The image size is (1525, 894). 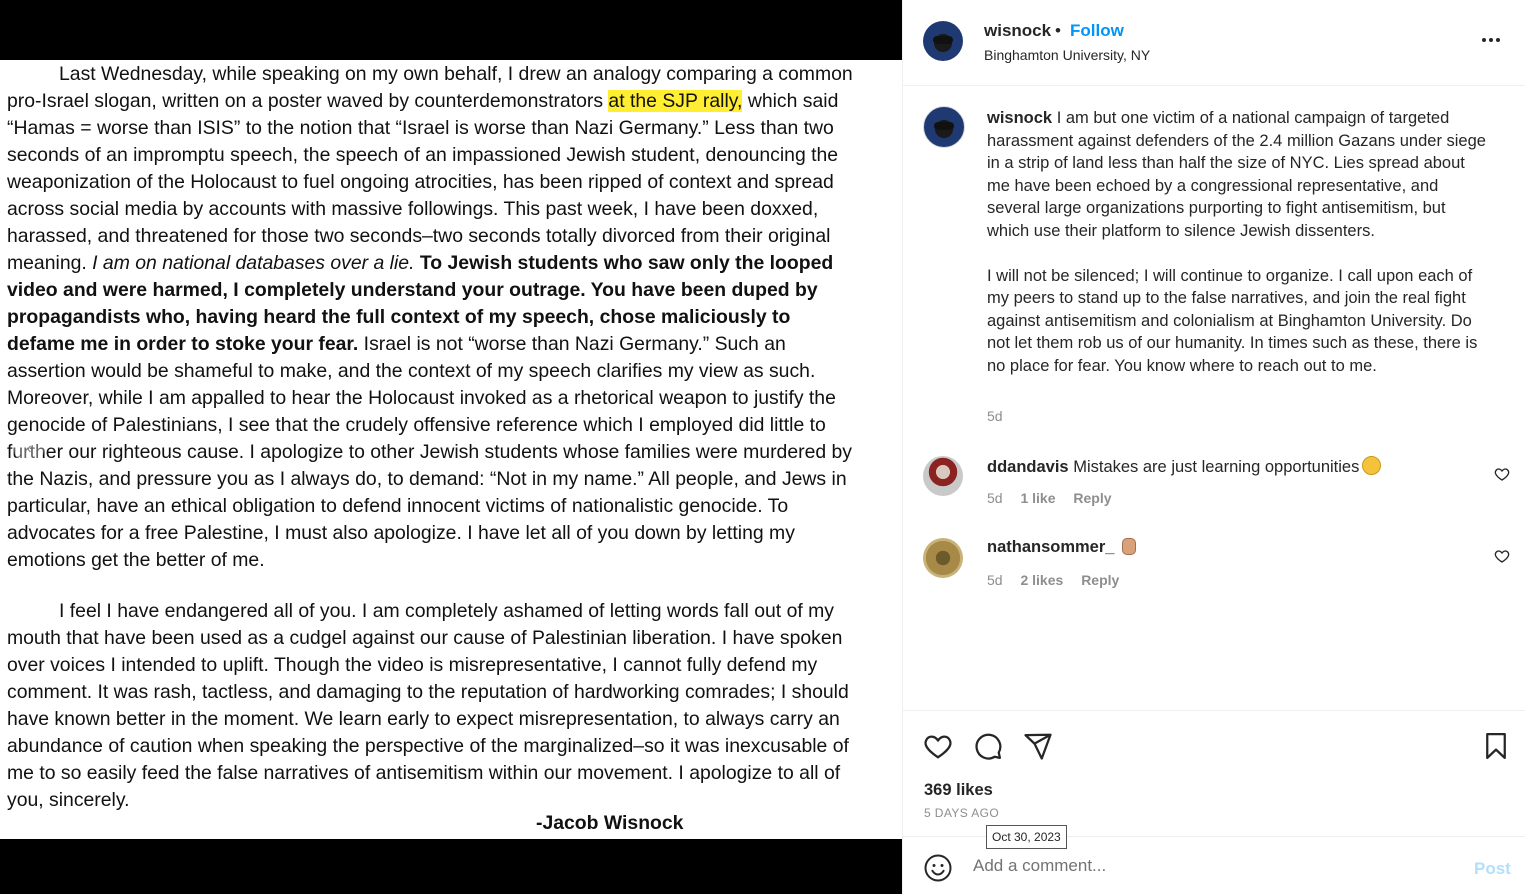 What do you see at coordinates (1037, 498) in the screenshot?
I see `comment-likes: 1 like` at bounding box center [1037, 498].